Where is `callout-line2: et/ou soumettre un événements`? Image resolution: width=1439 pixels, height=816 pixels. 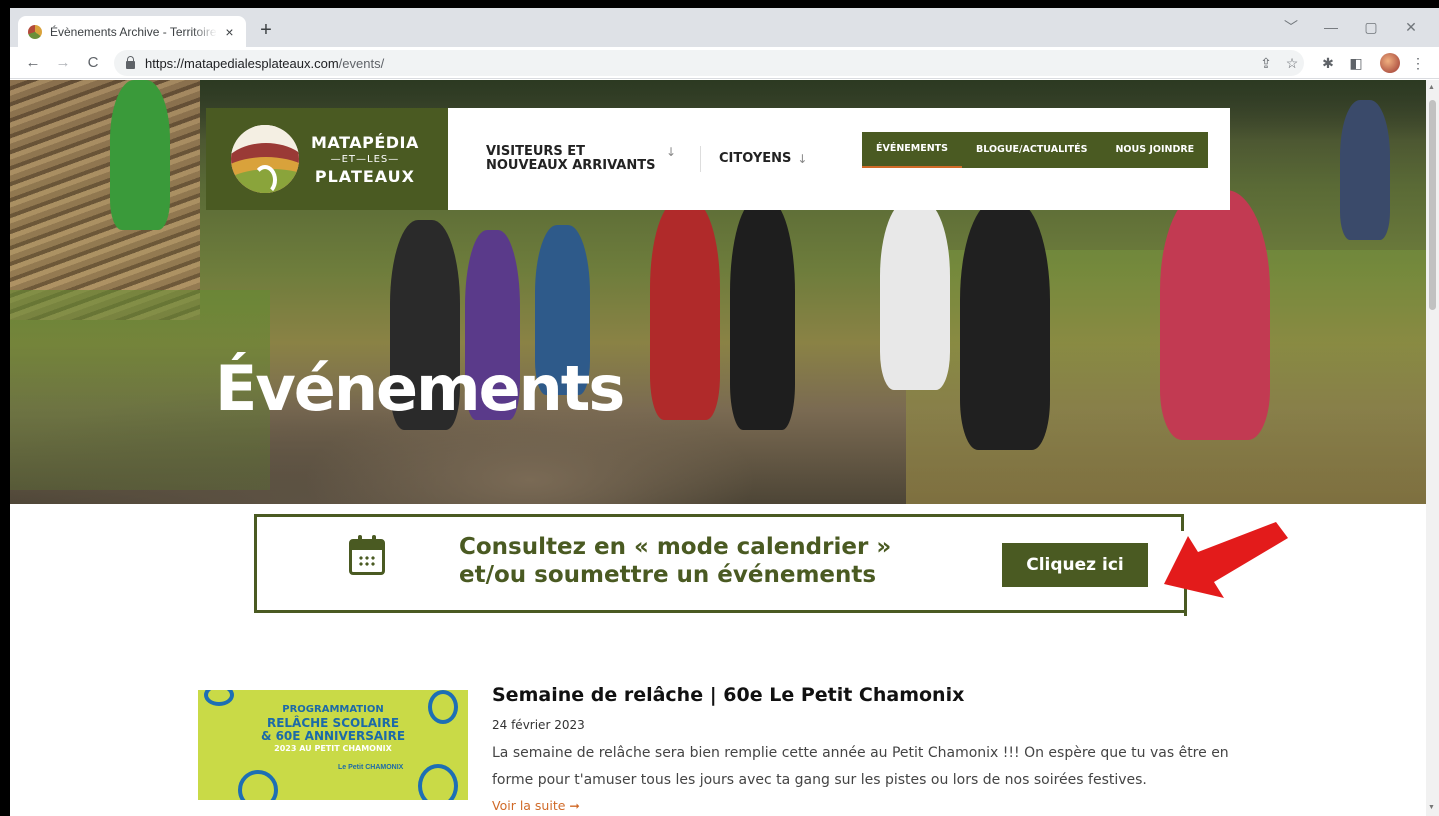 callout-line2: et/ou soumettre un événements is located at coordinates (668, 575).